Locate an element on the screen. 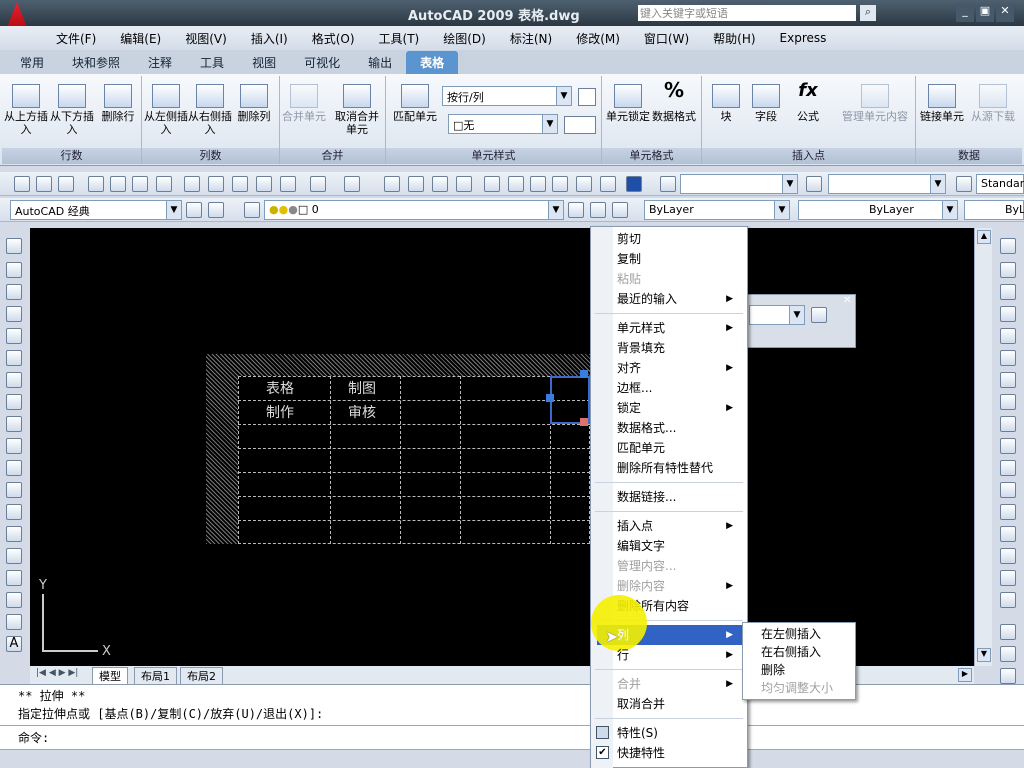 This screenshot has width=1024, height=768. manage-cell-content-button: 管理单元内容 is located at coordinates (875, 103).